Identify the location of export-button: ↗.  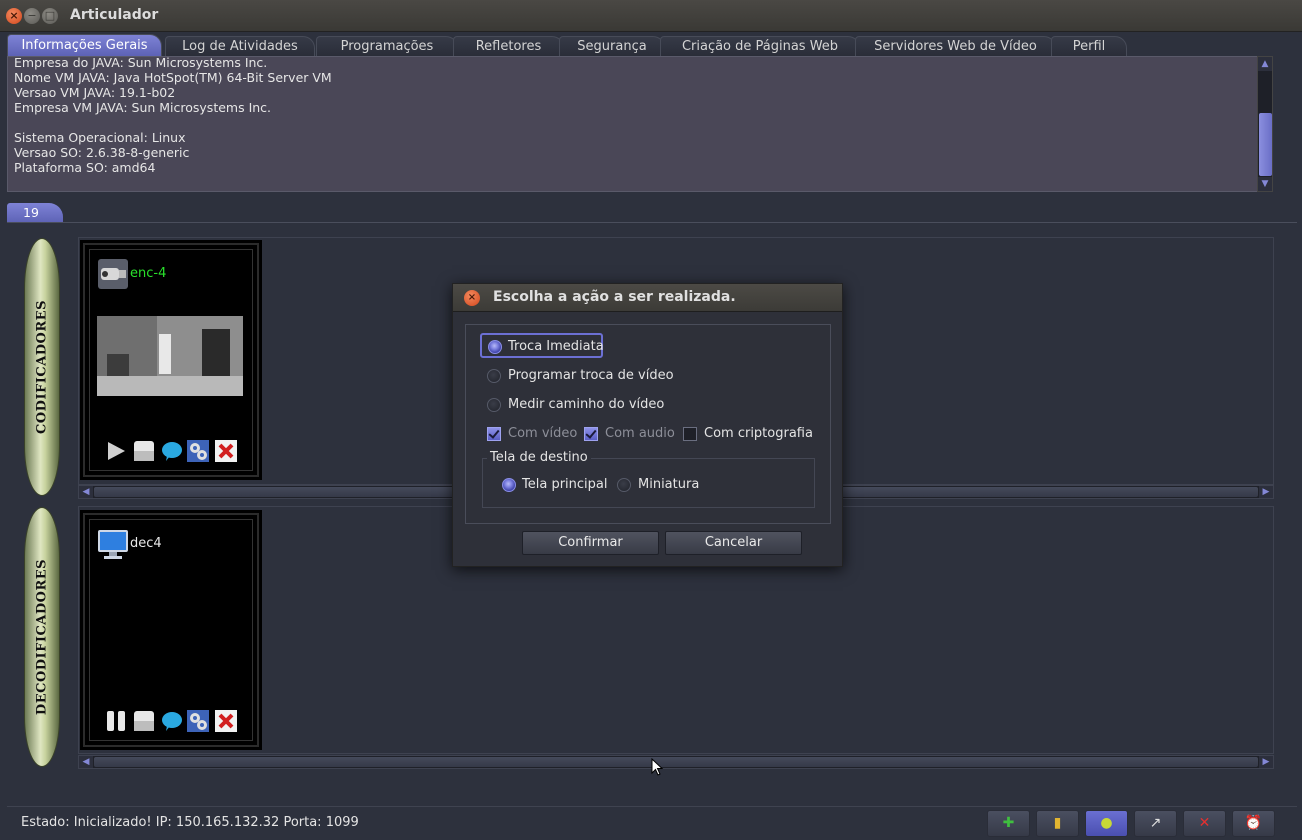
(1155, 823).